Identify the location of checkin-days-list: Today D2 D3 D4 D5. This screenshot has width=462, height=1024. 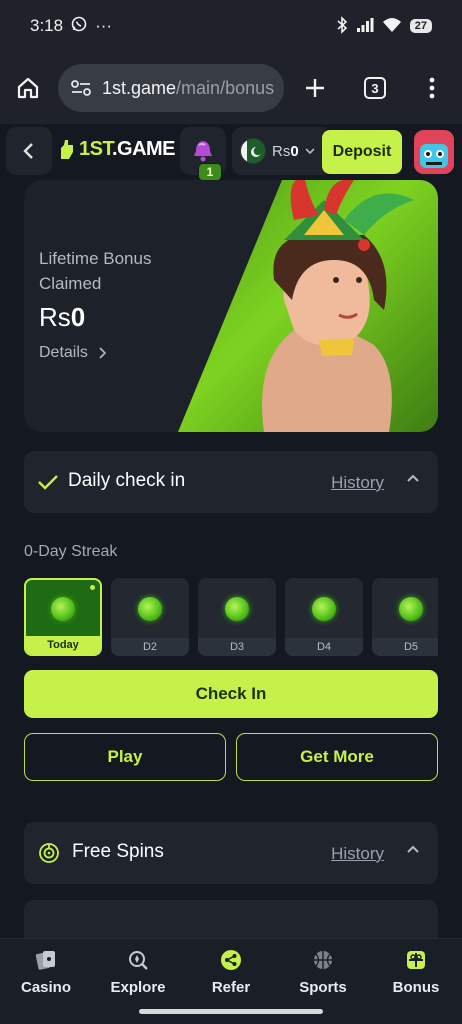
(231, 617).